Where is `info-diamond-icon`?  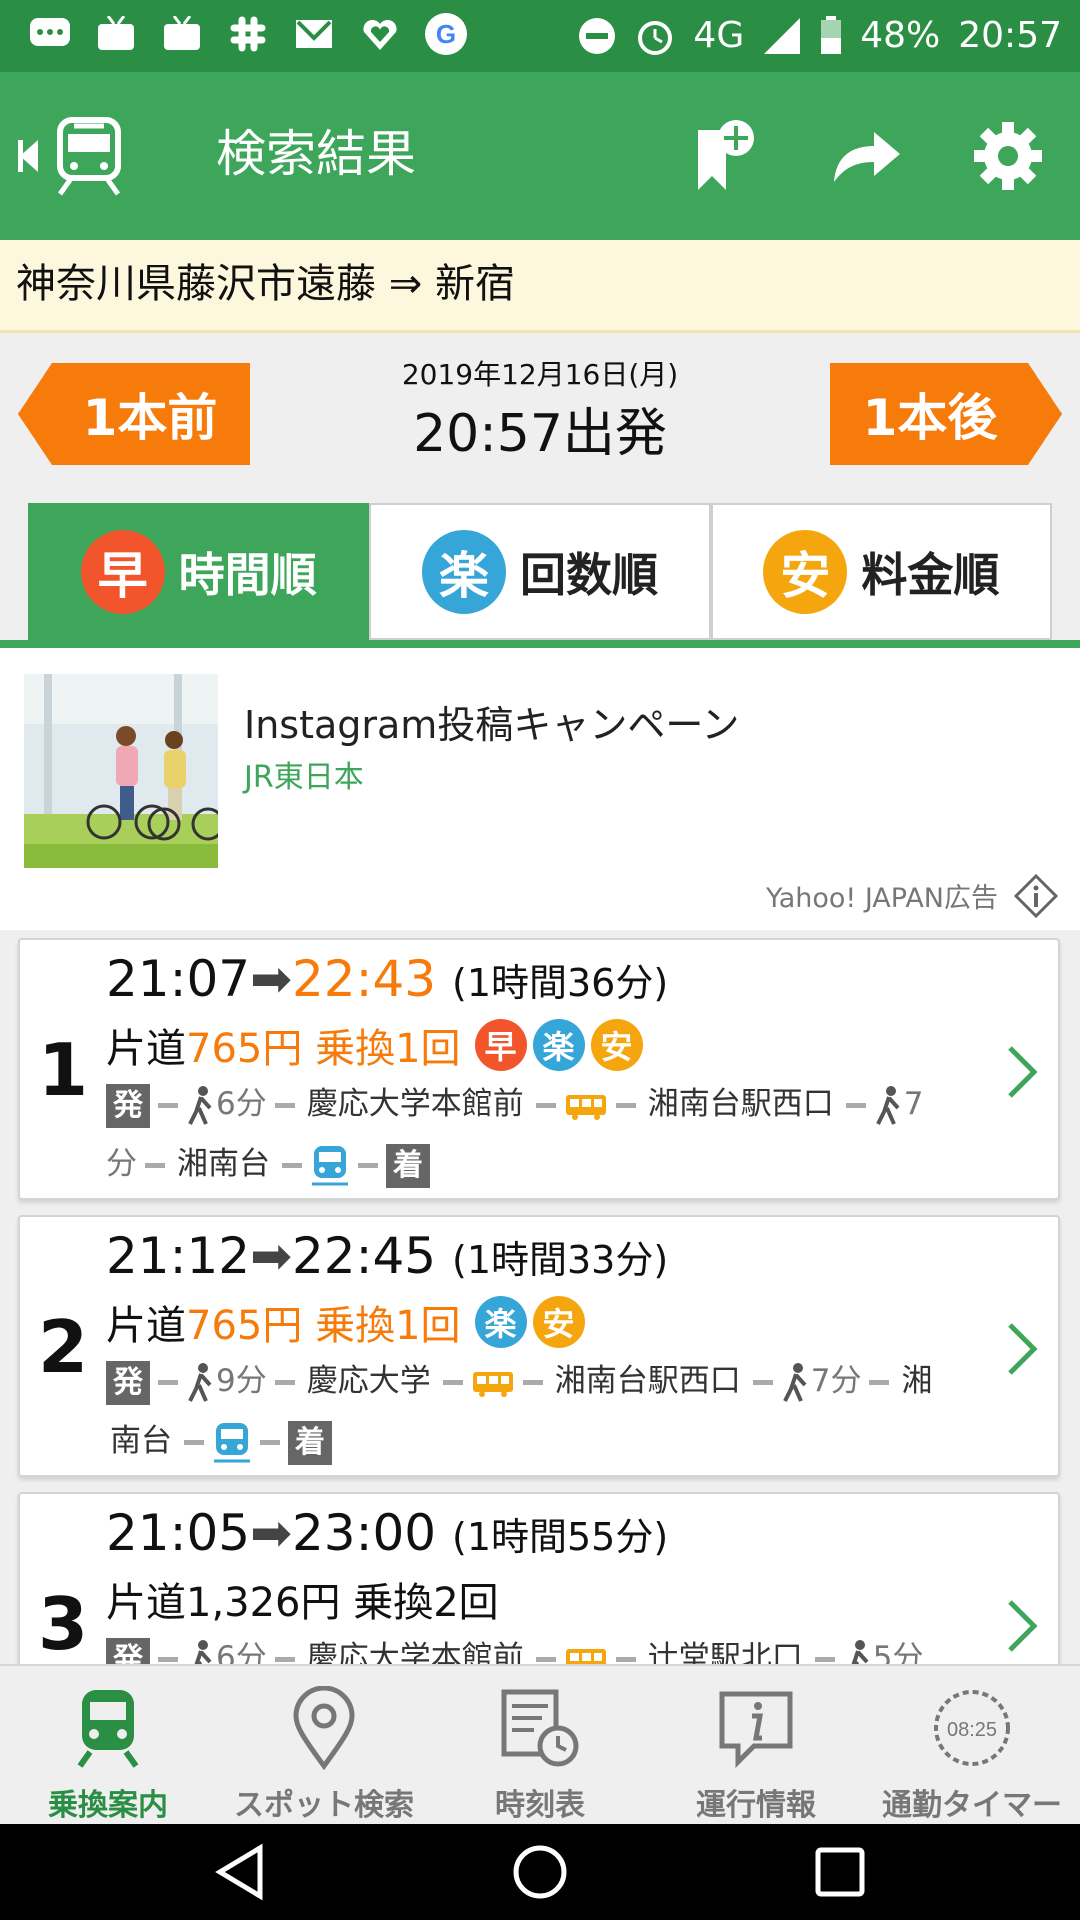
info-diamond-icon is located at coordinates (1036, 896).